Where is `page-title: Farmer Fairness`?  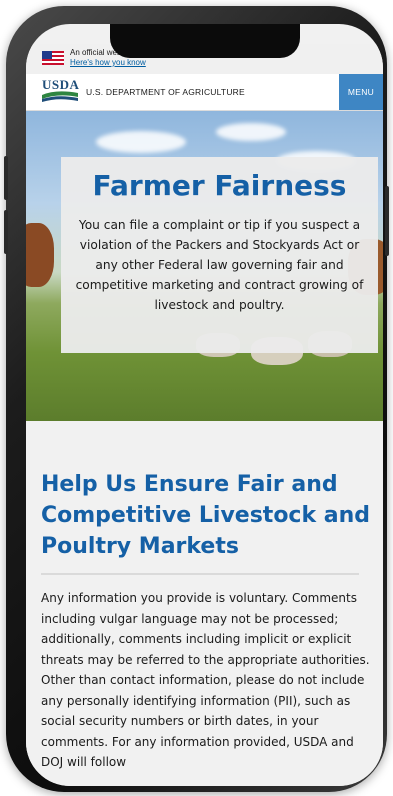 page-title: Farmer Fairness is located at coordinates (219, 185).